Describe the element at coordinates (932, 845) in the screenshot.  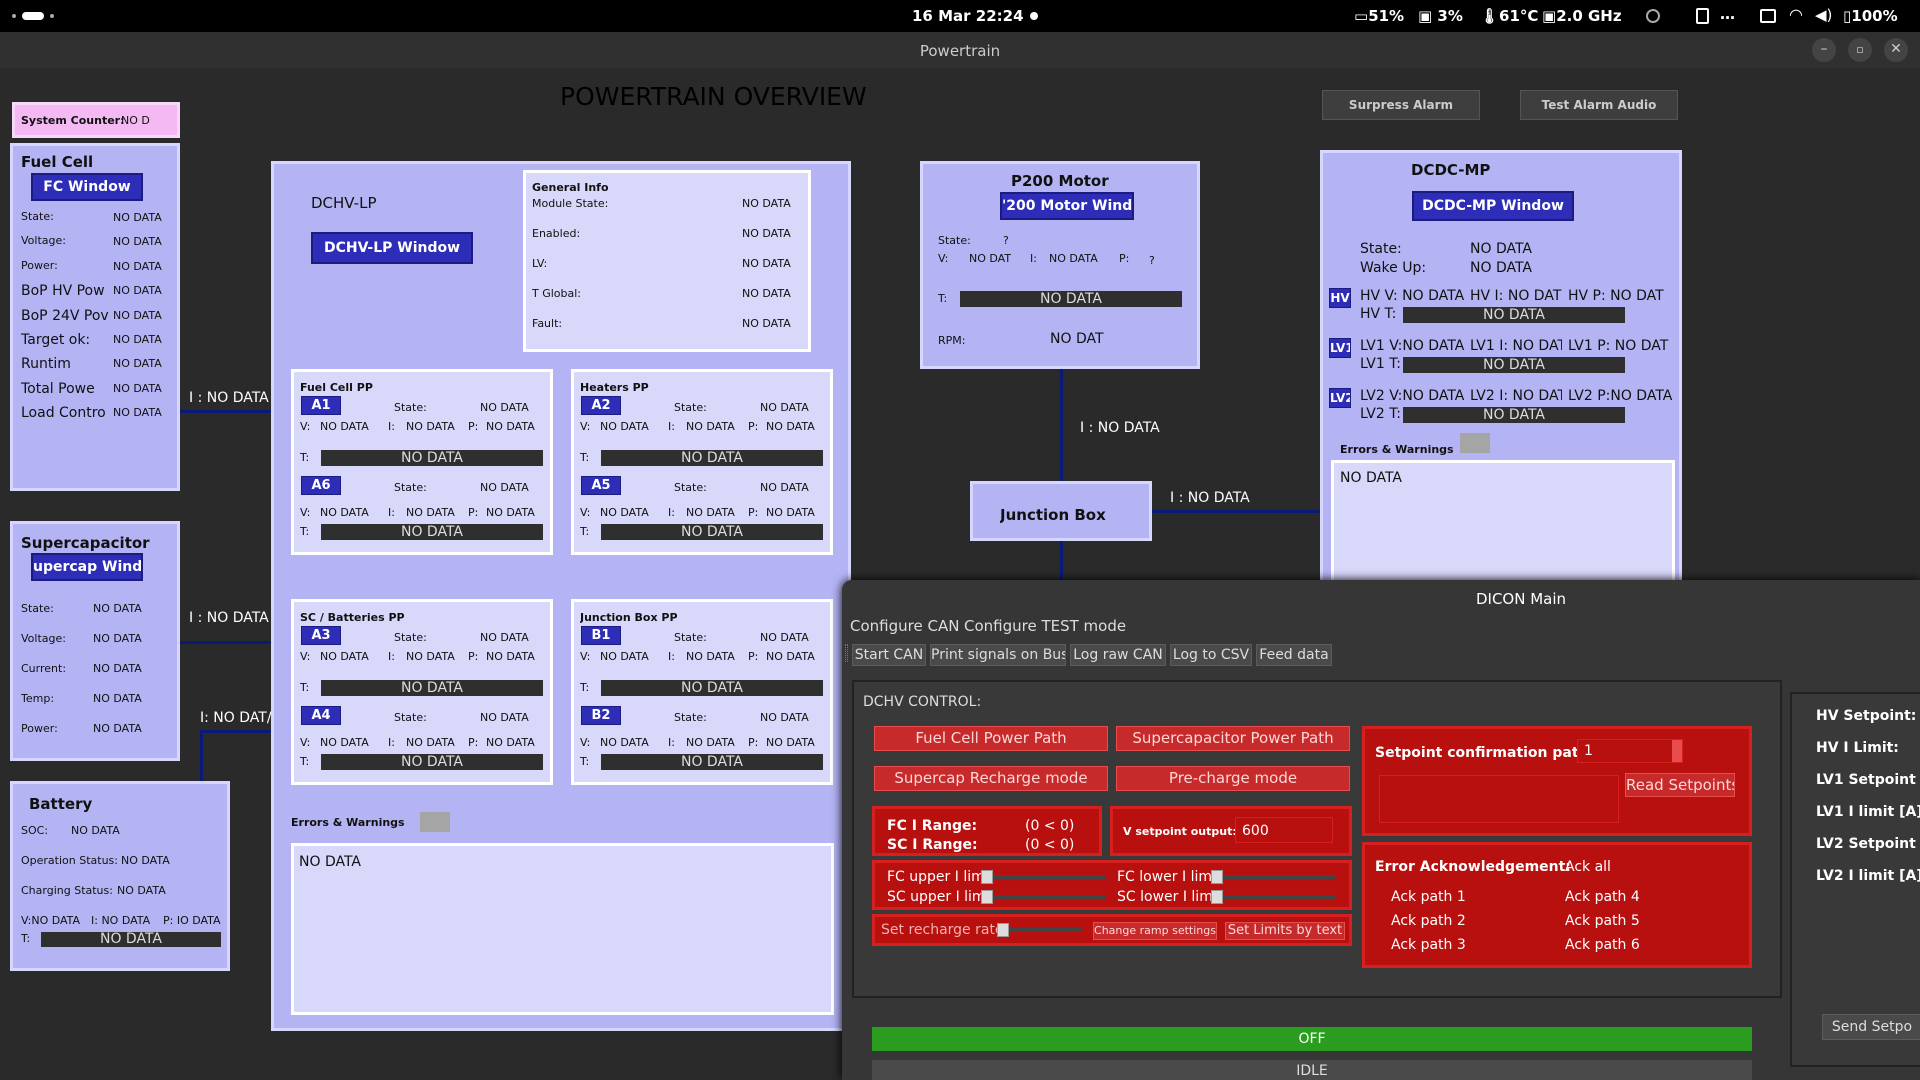
I see `sc-range-label: SC I Range:` at that location.